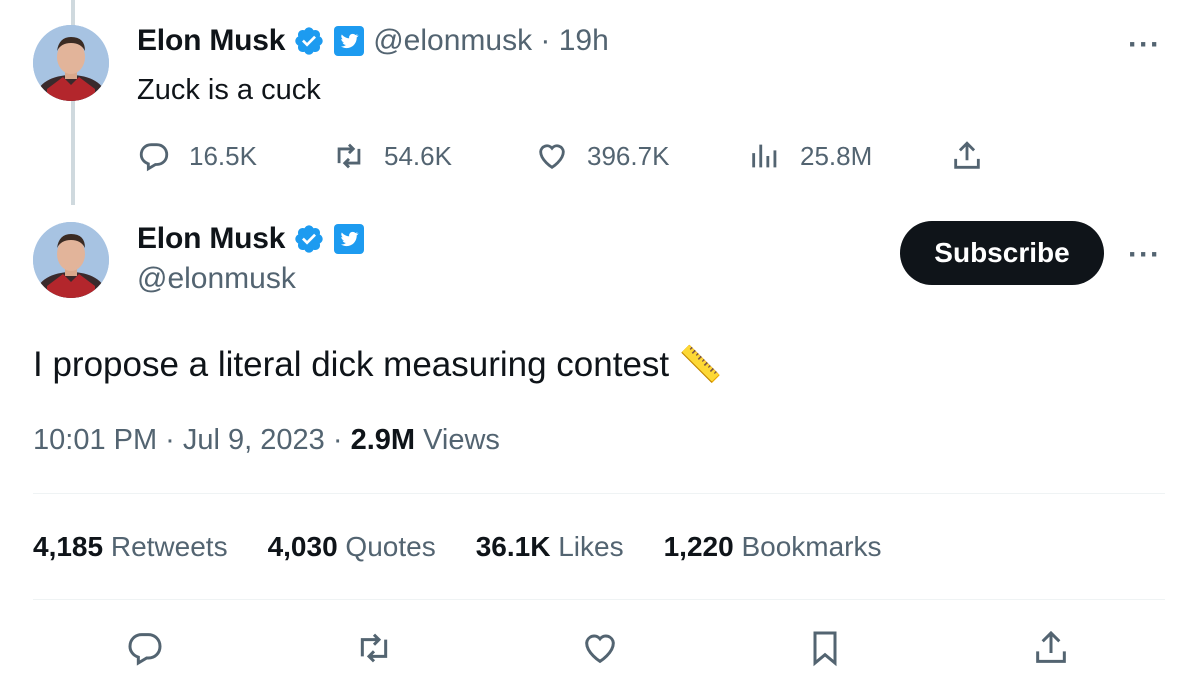 The height and width of the screenshot is (696, 1200). I want to click on like-action: 396.7K, so click(602, 156).